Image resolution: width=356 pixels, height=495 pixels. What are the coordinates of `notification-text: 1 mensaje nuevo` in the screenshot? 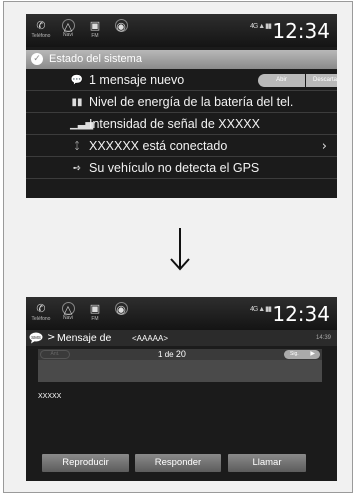 It's located at (137, 80).